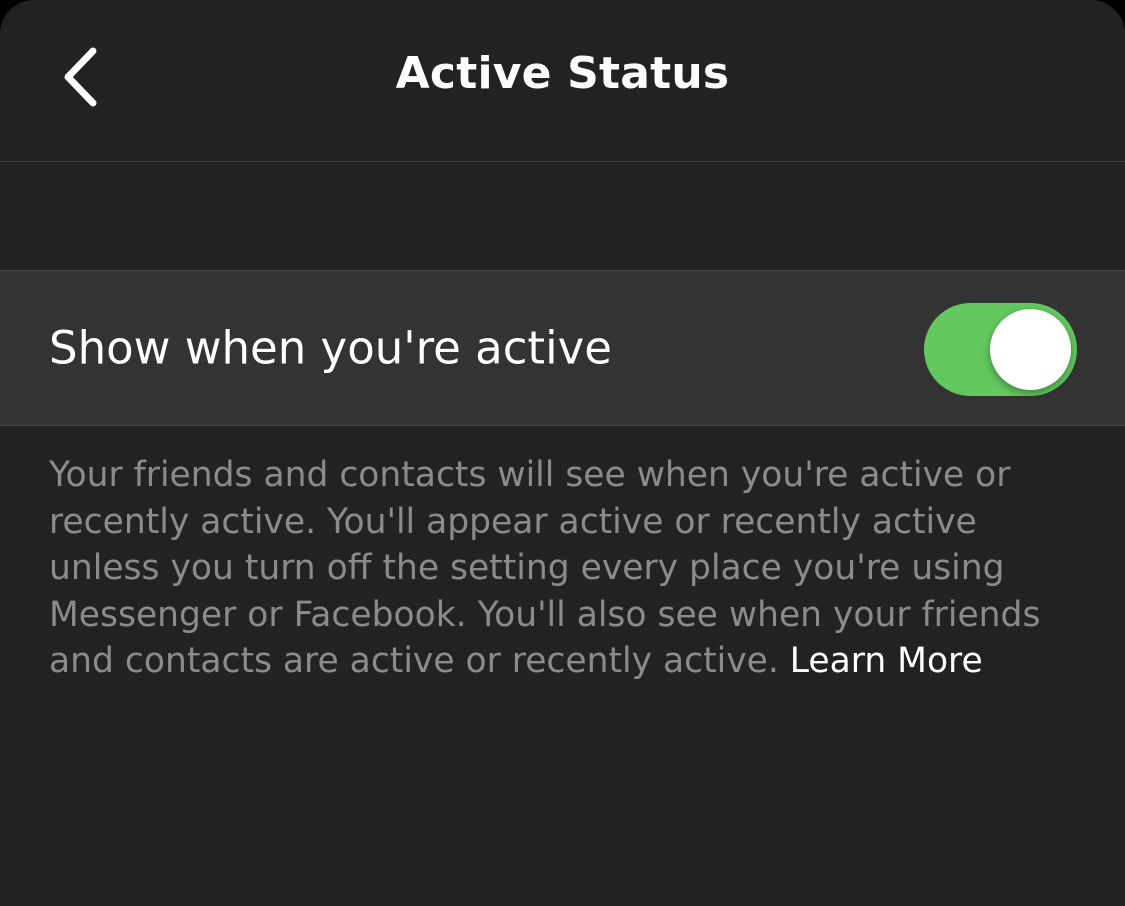 The image size is (1125, 906). What do you see at coordinates (562, 73) in the screenshot?
I see `page-title: Active Status` at bounding box center [562, 73].